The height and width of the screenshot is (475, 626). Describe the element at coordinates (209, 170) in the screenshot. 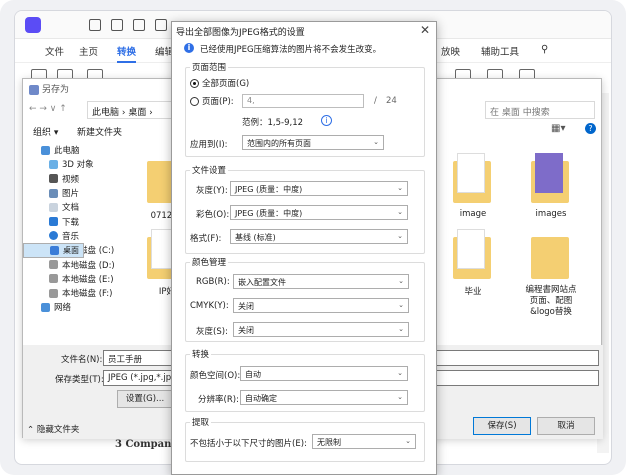

I see `group-label: 文件设置` at that location.